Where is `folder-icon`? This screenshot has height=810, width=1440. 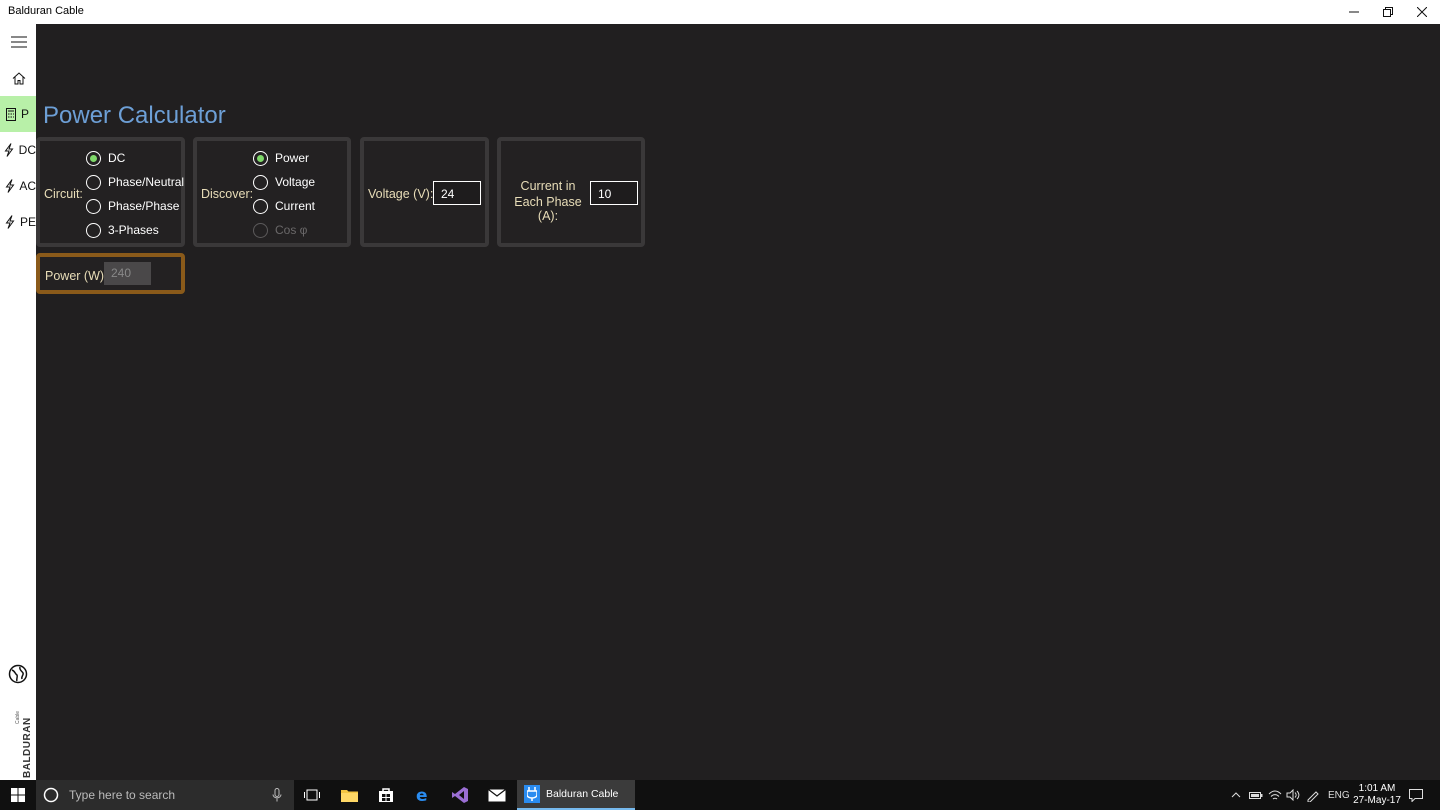
folder-icon is located at coordinates (349, 796).